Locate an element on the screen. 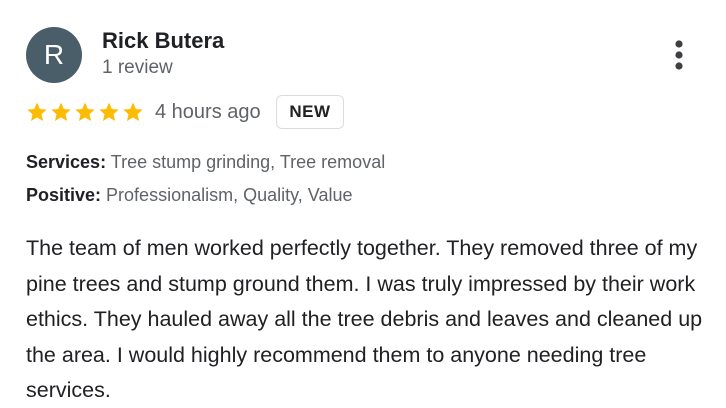 This screenshot has width=726, height=408. avatar: R is located at coordinates (54, 55).